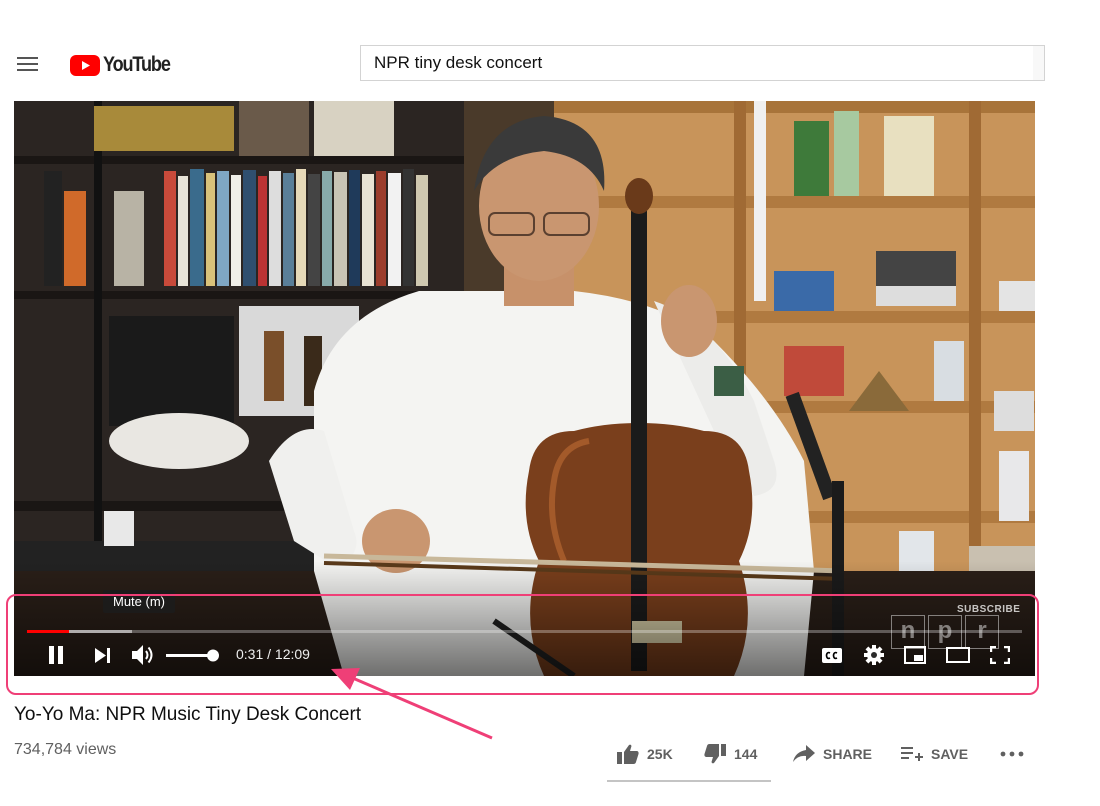 Image resolution: width=1100 pixels, height=806 pixels. I want to click on pause-button, so click(56, 655).